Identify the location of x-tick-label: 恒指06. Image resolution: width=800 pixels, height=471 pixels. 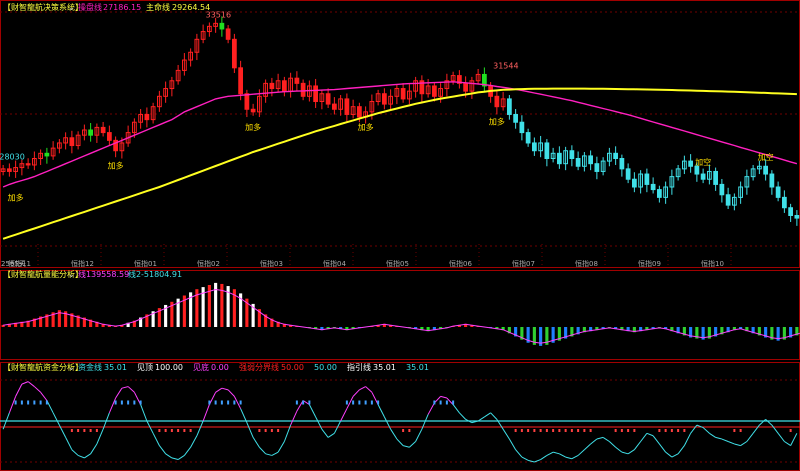
(460, 263).